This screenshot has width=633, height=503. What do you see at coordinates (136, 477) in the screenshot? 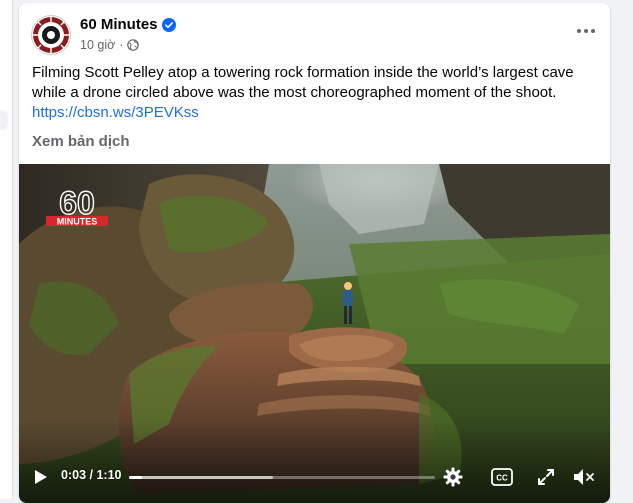
I see `played-bar` at bounding box center [136, 477].